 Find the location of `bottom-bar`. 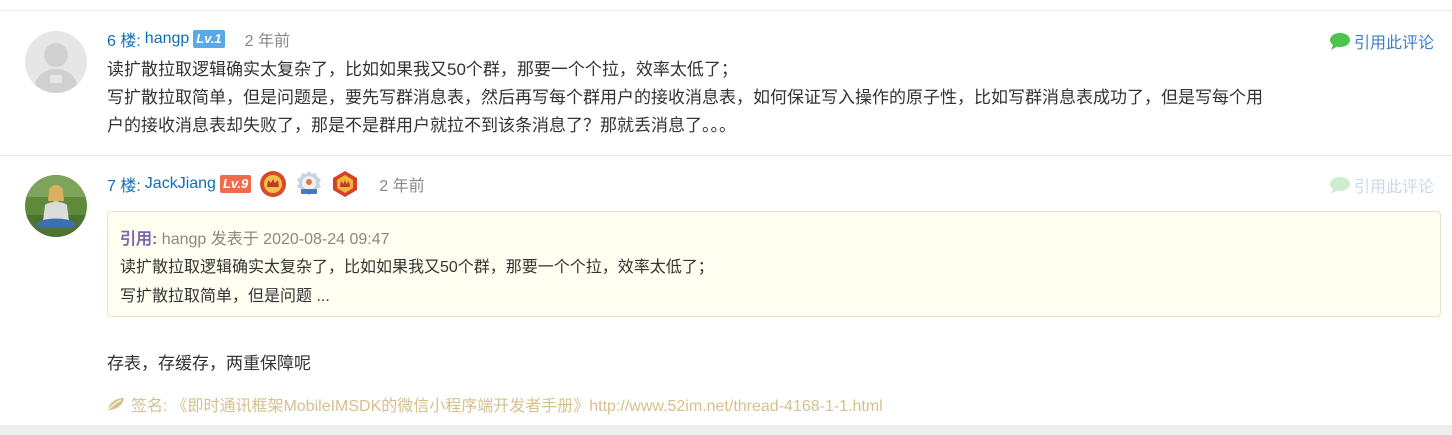

bottom-bar is located at coordinates (726, 430).